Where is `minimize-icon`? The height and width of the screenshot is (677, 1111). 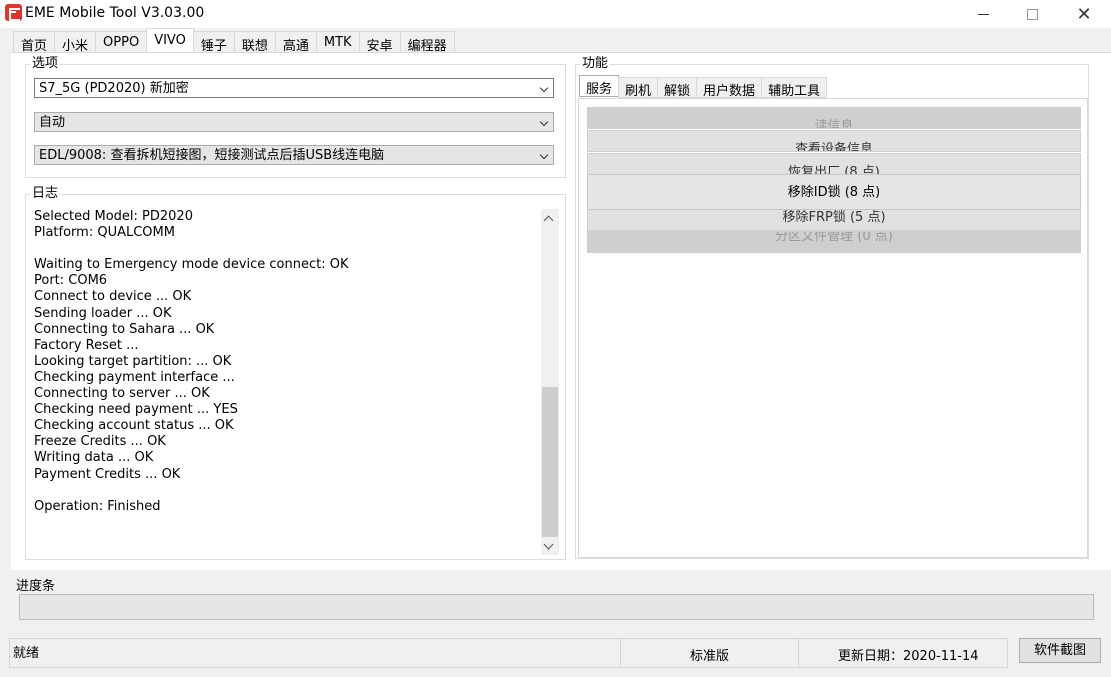 minimize-icon is located at coordinates (983, 14).